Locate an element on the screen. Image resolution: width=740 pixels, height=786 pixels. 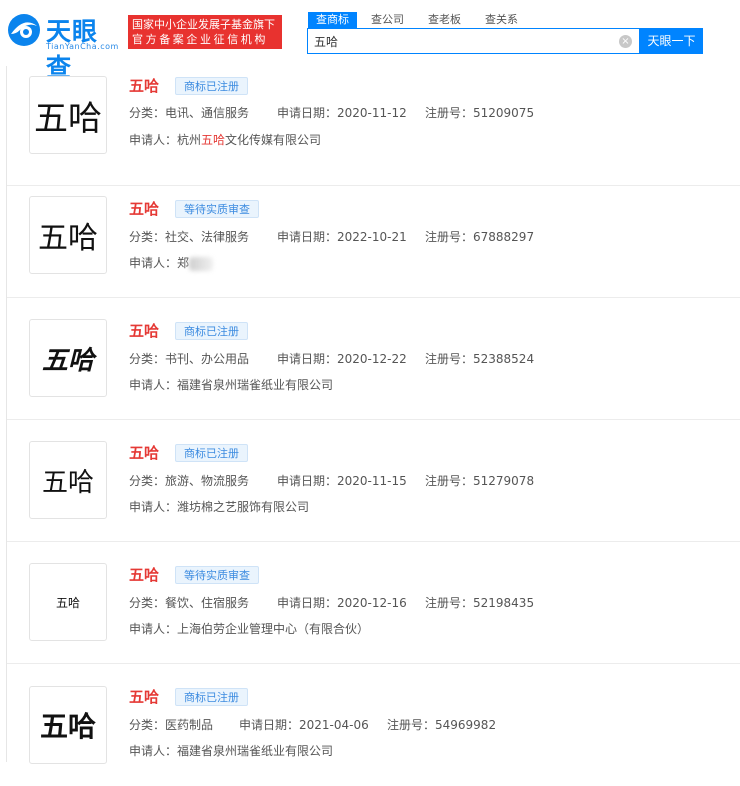
trademark-meta: 分类：书刊、办公用品 申请日期：2020-12-22 注册号：52388524 is located at coordinates (331, 358).